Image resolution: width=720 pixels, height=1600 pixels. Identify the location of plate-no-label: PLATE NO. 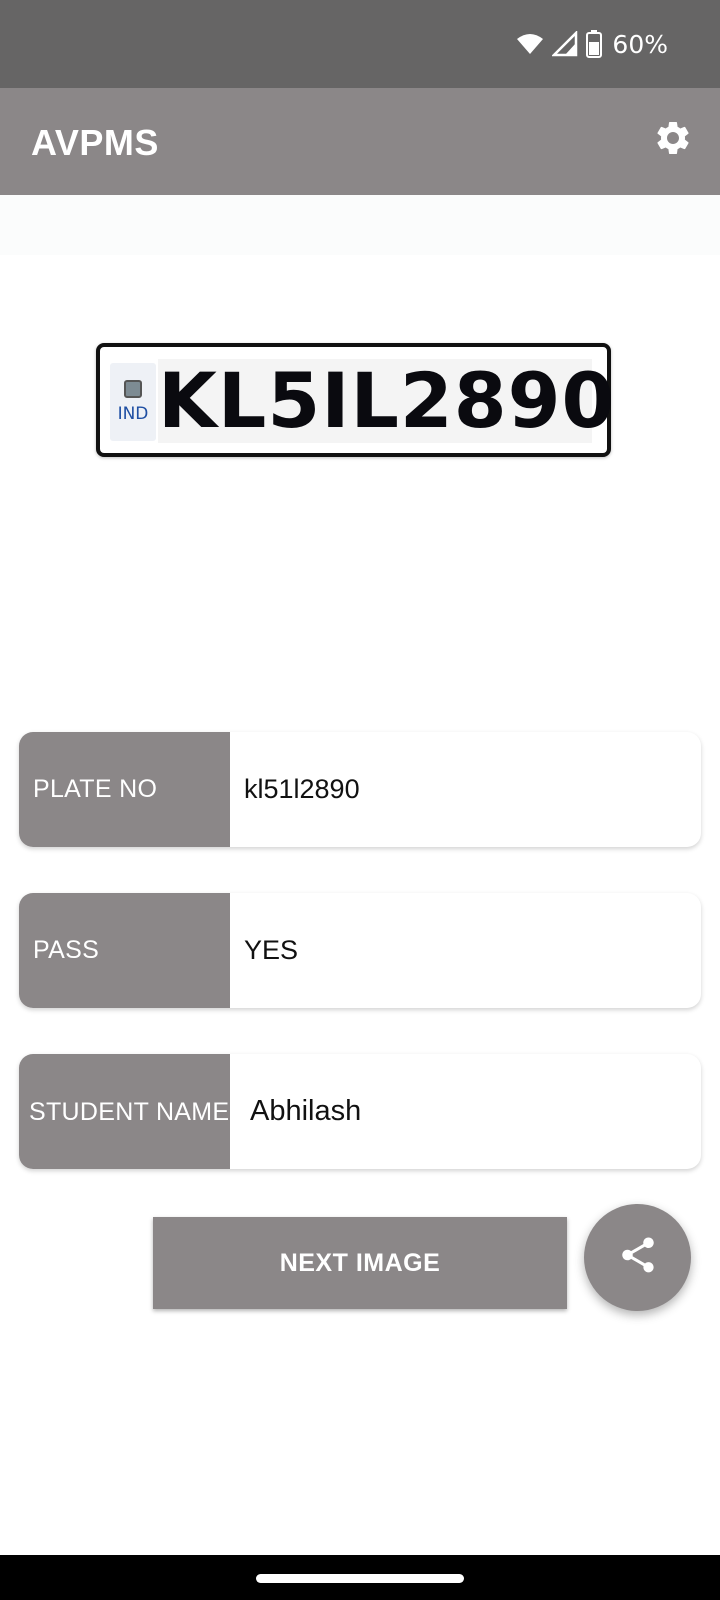
(124, 789).